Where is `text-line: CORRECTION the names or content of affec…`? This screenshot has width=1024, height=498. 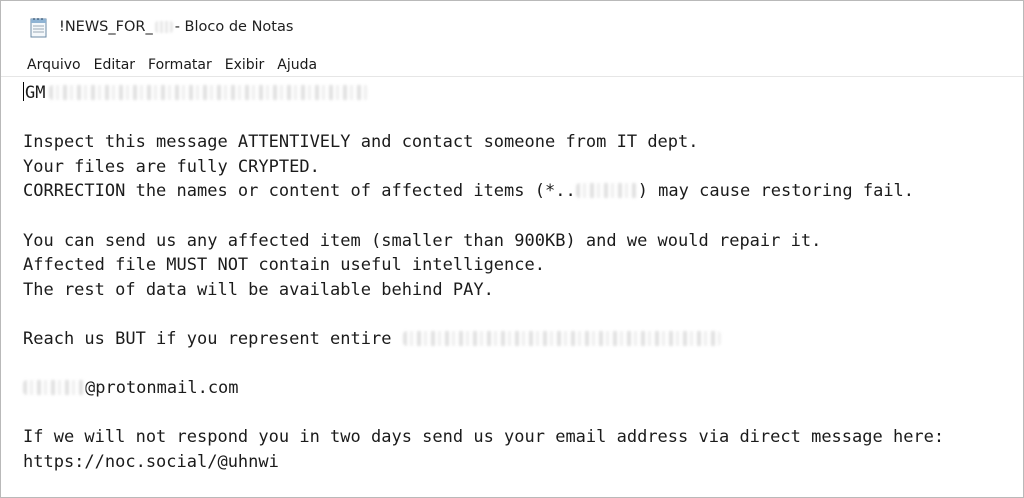
text-line: CORRECTION the names or content of affec… is located at coordinates (523, 191).